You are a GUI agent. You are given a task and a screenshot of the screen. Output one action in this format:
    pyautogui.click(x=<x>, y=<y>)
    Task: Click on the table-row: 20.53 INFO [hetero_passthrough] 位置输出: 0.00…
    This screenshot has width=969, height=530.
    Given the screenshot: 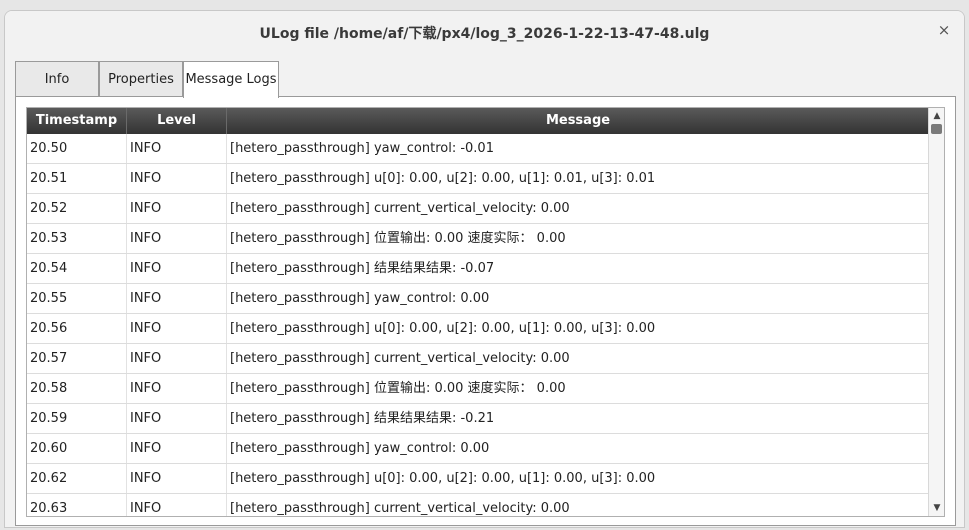 What is the action you would take?
    pyautogui.click(x=478, y=239)
    